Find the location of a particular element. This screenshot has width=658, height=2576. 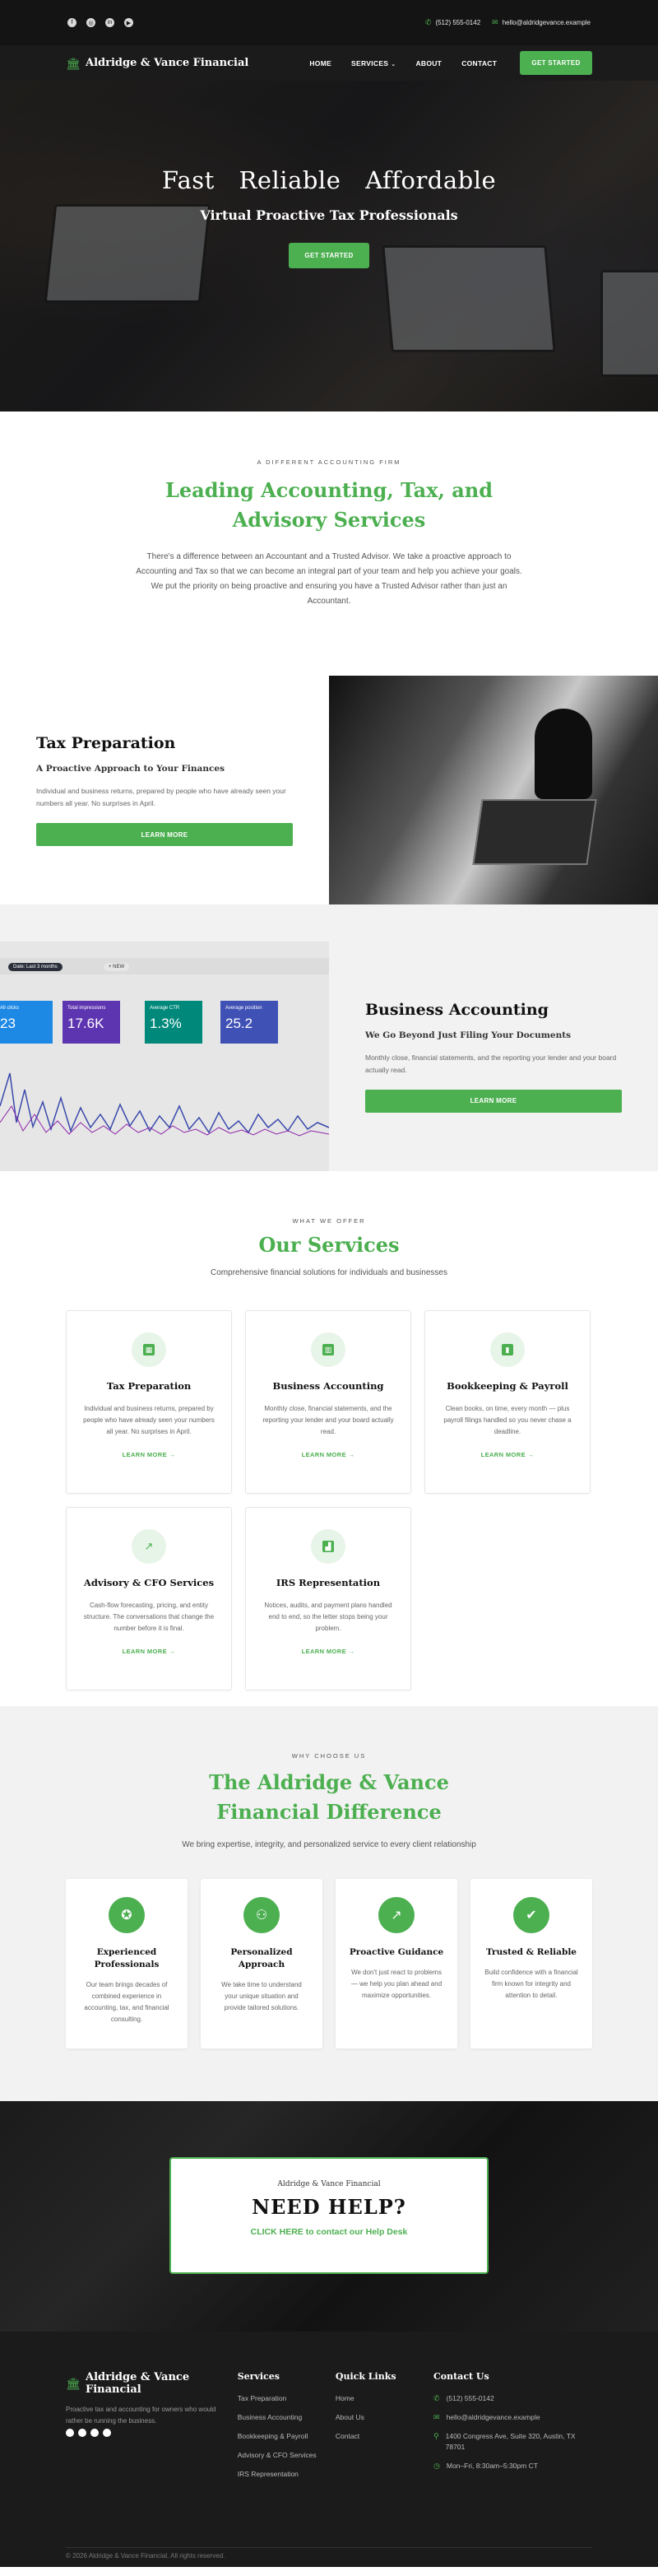

dashboard-tile: Average position 25.2 is located at coordinates (249, 1022).